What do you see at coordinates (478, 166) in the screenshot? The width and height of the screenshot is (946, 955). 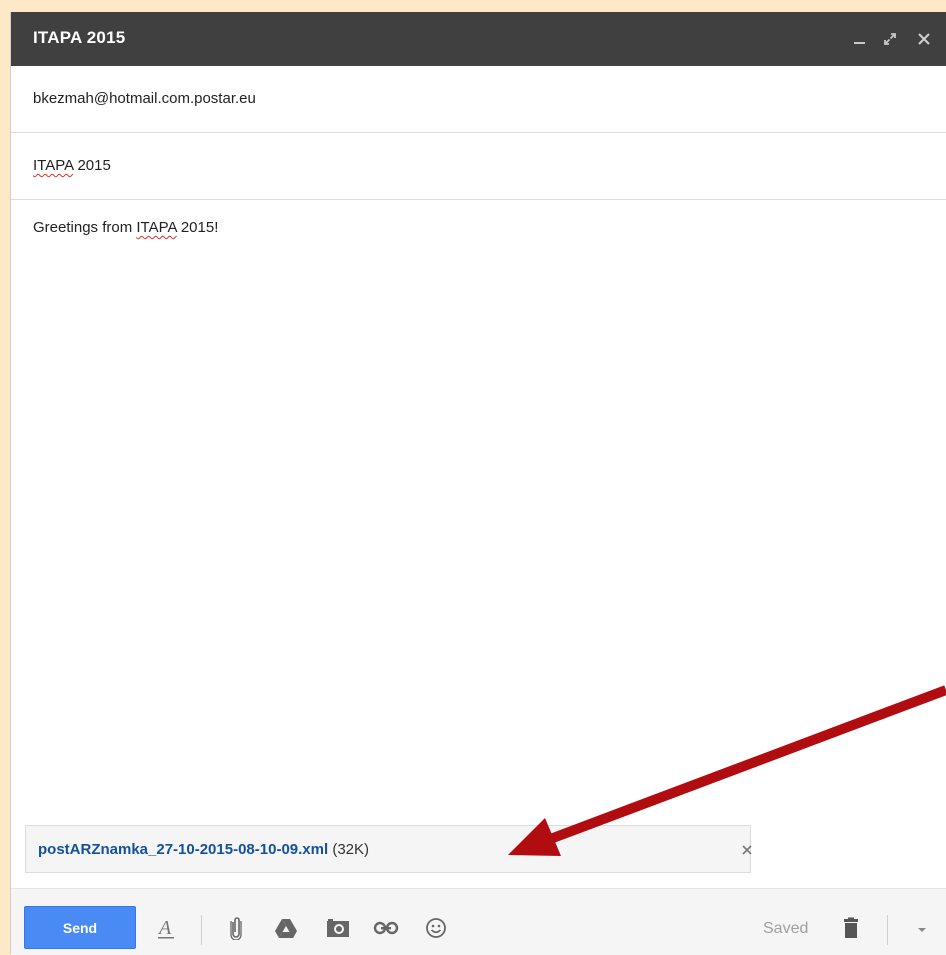 I see `subject-field: ITAPA 2015` at bounding box center [478, 166].